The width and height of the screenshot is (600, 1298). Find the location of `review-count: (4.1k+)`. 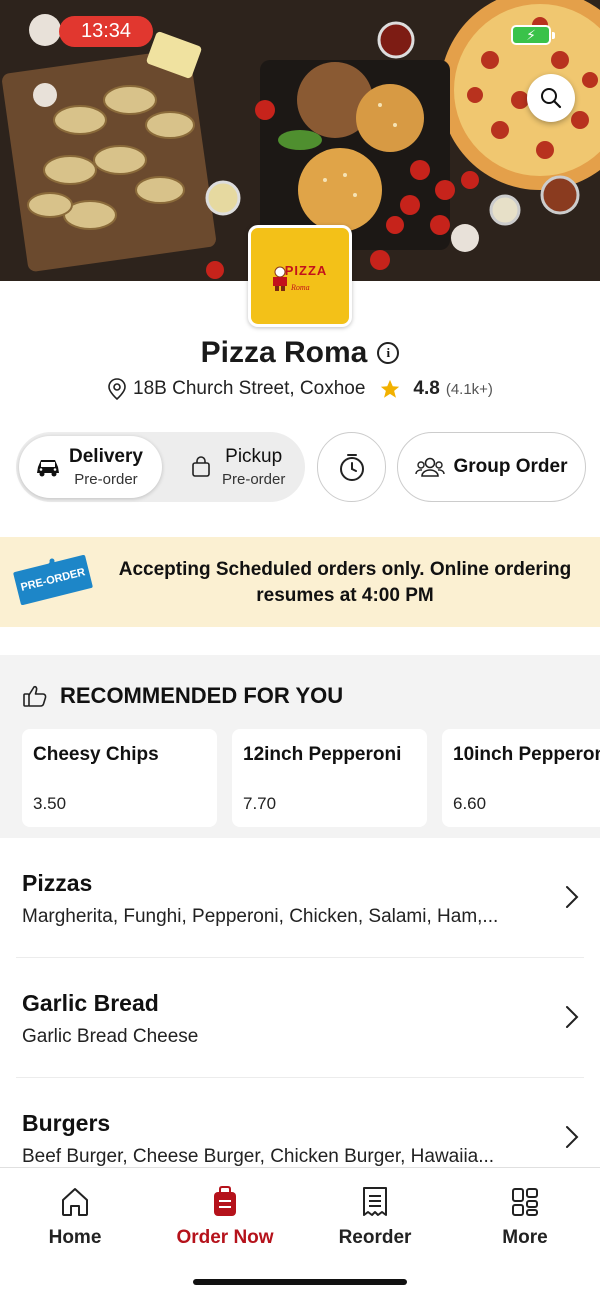

review-count: (4.1k+) is located at coordinates (469, 389).